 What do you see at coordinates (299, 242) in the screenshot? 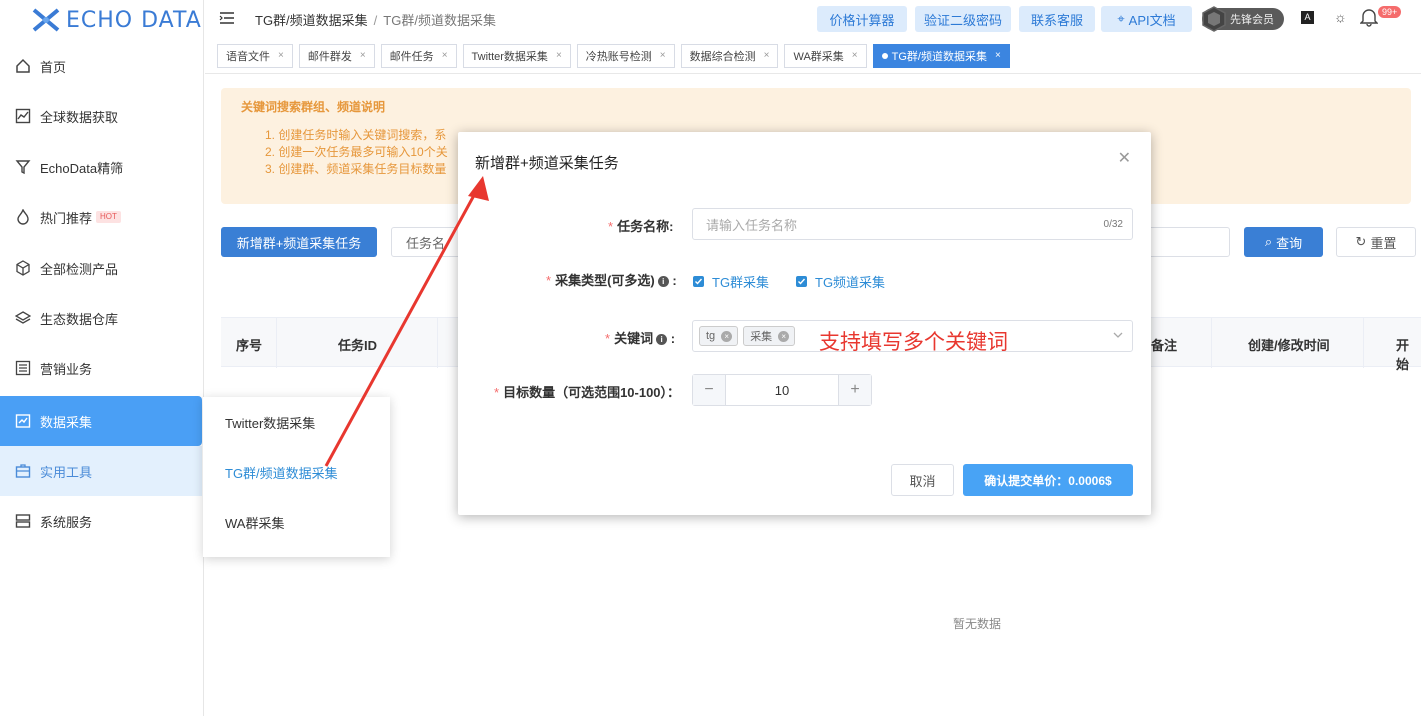
I see `add-task-button: 新增群+频道采集任务` at bounding box center [299, 242].